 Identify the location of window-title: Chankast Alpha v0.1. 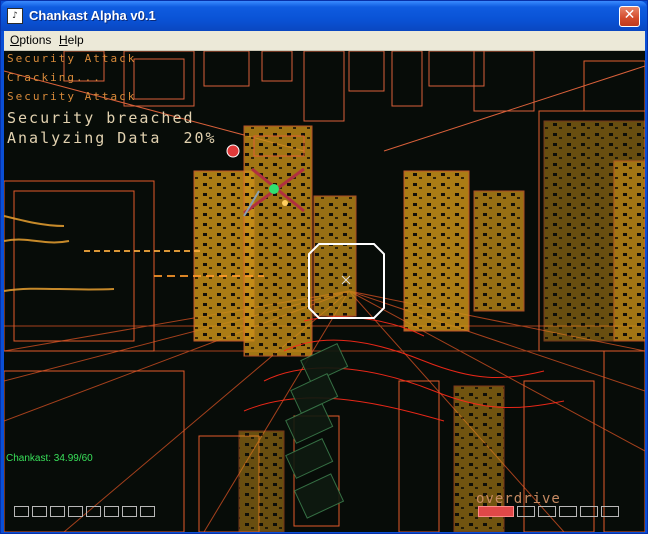
(92, 15).